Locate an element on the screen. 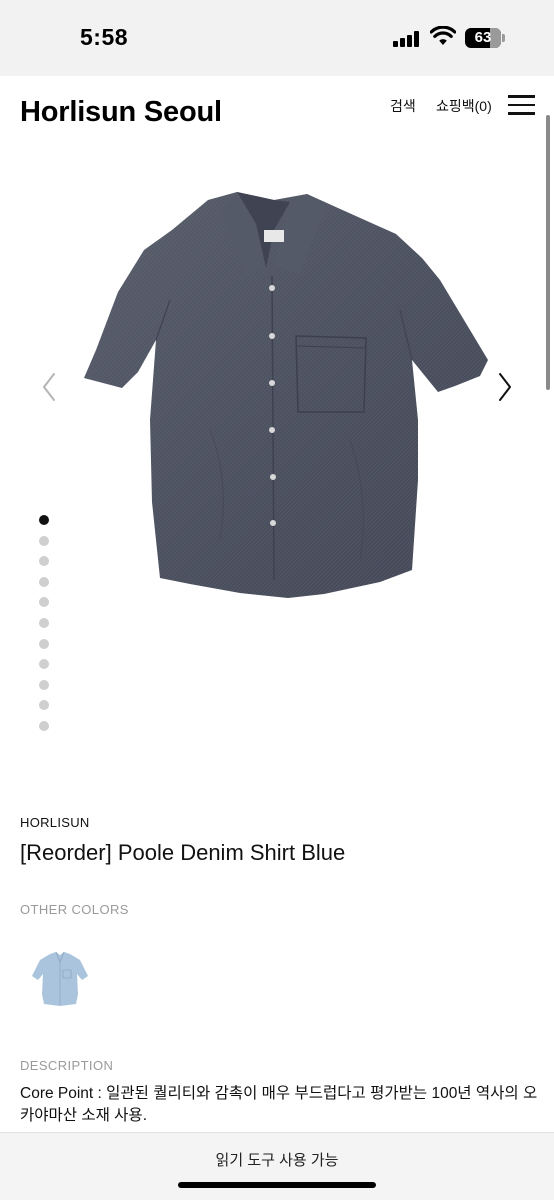  chevron-left-icon is located at coordinates (50, 387).